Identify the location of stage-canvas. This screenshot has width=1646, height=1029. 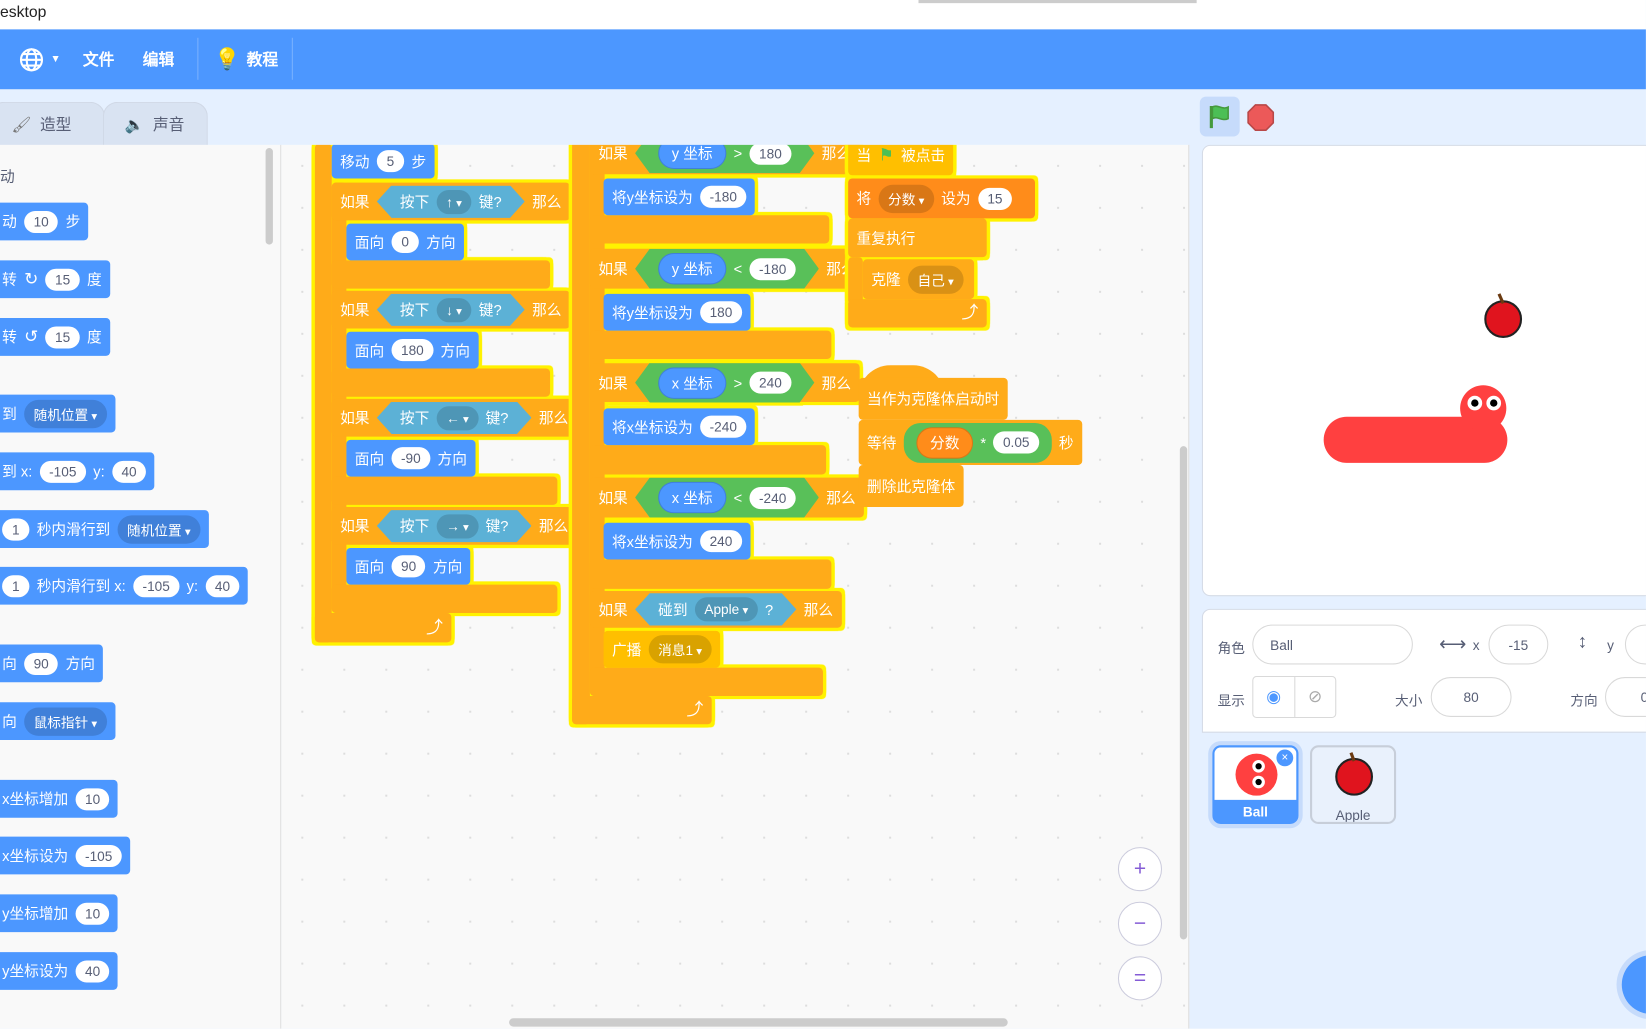
(1423, 378).